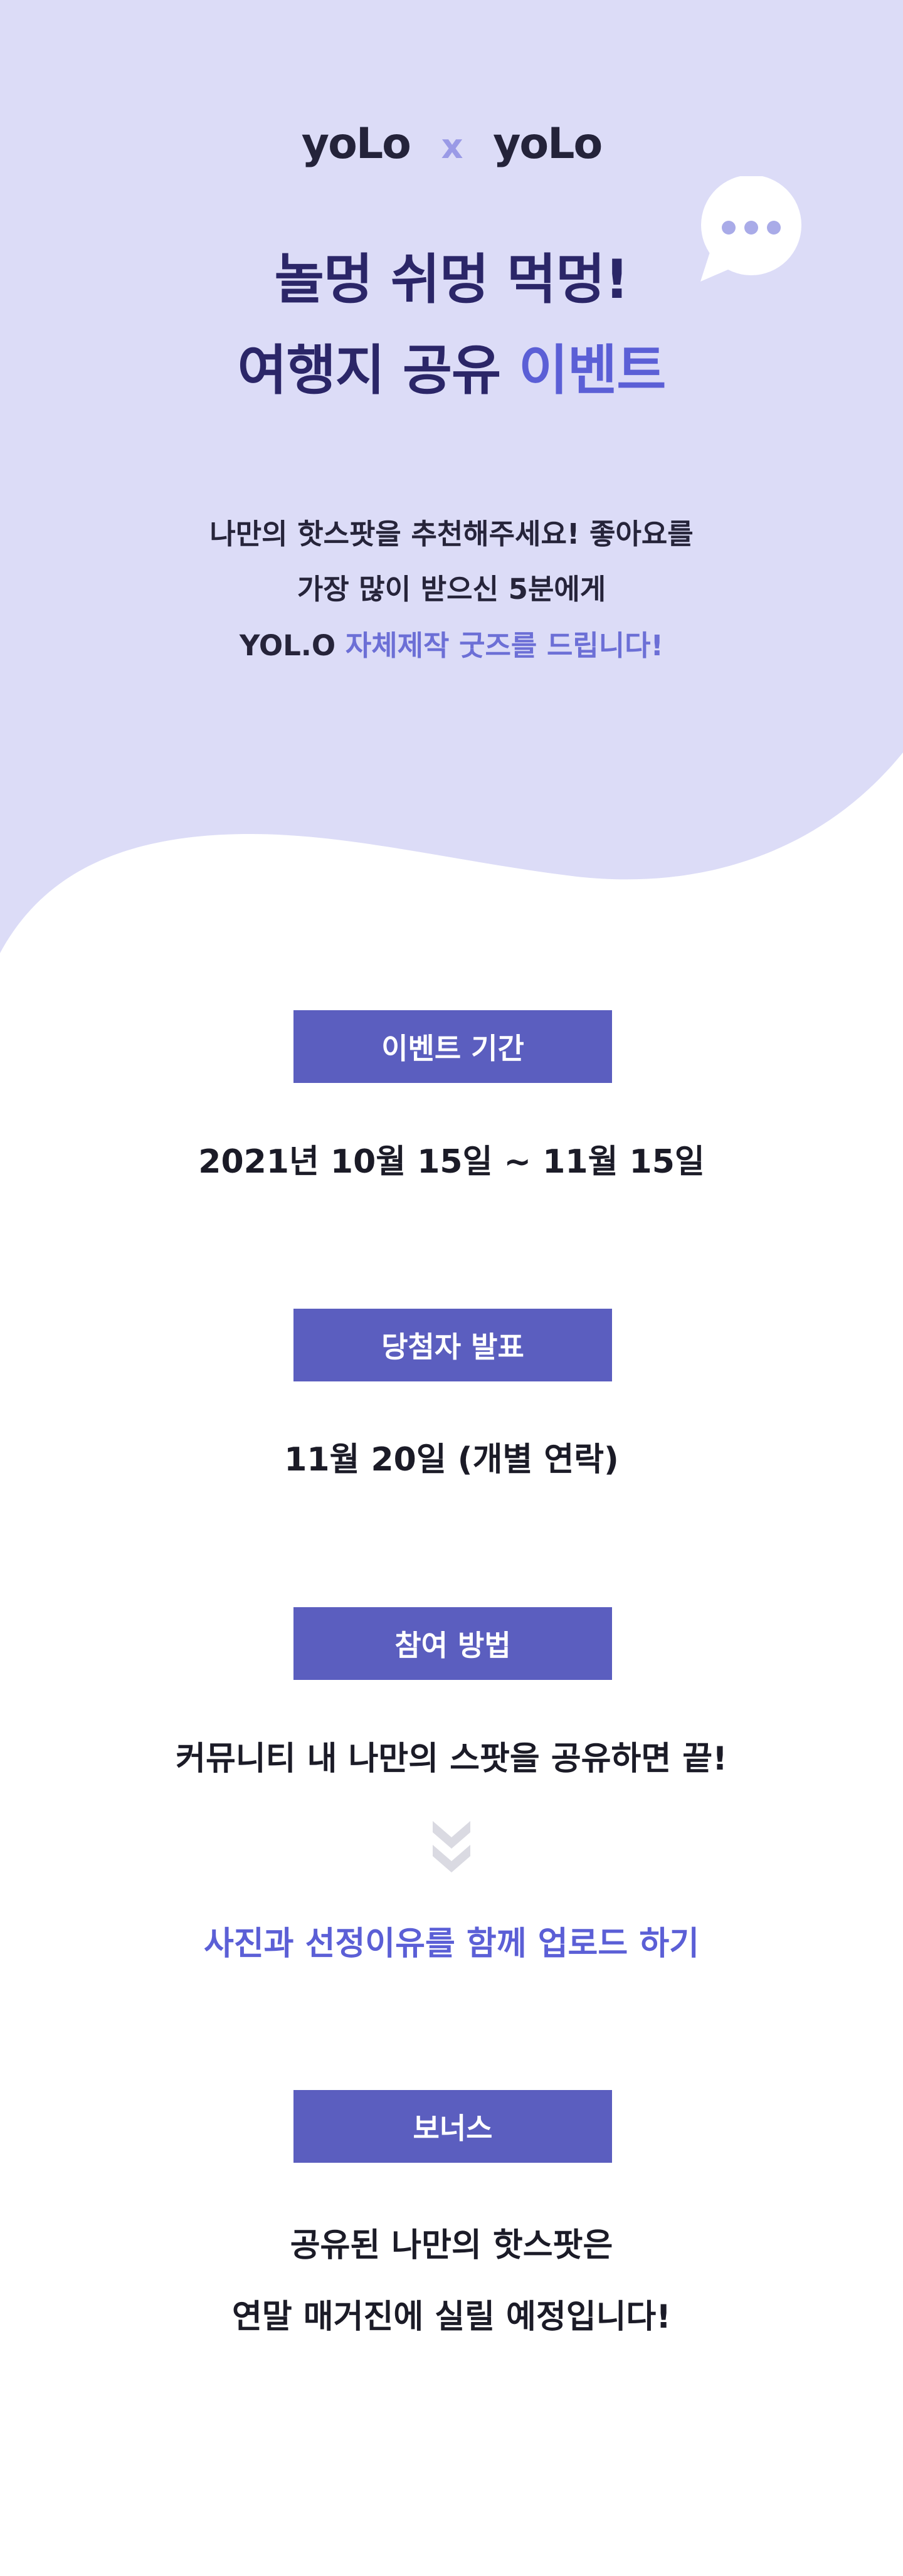 The image size is (903, 2576). I want to click on chevron-down-icon, so click(451, 1846).